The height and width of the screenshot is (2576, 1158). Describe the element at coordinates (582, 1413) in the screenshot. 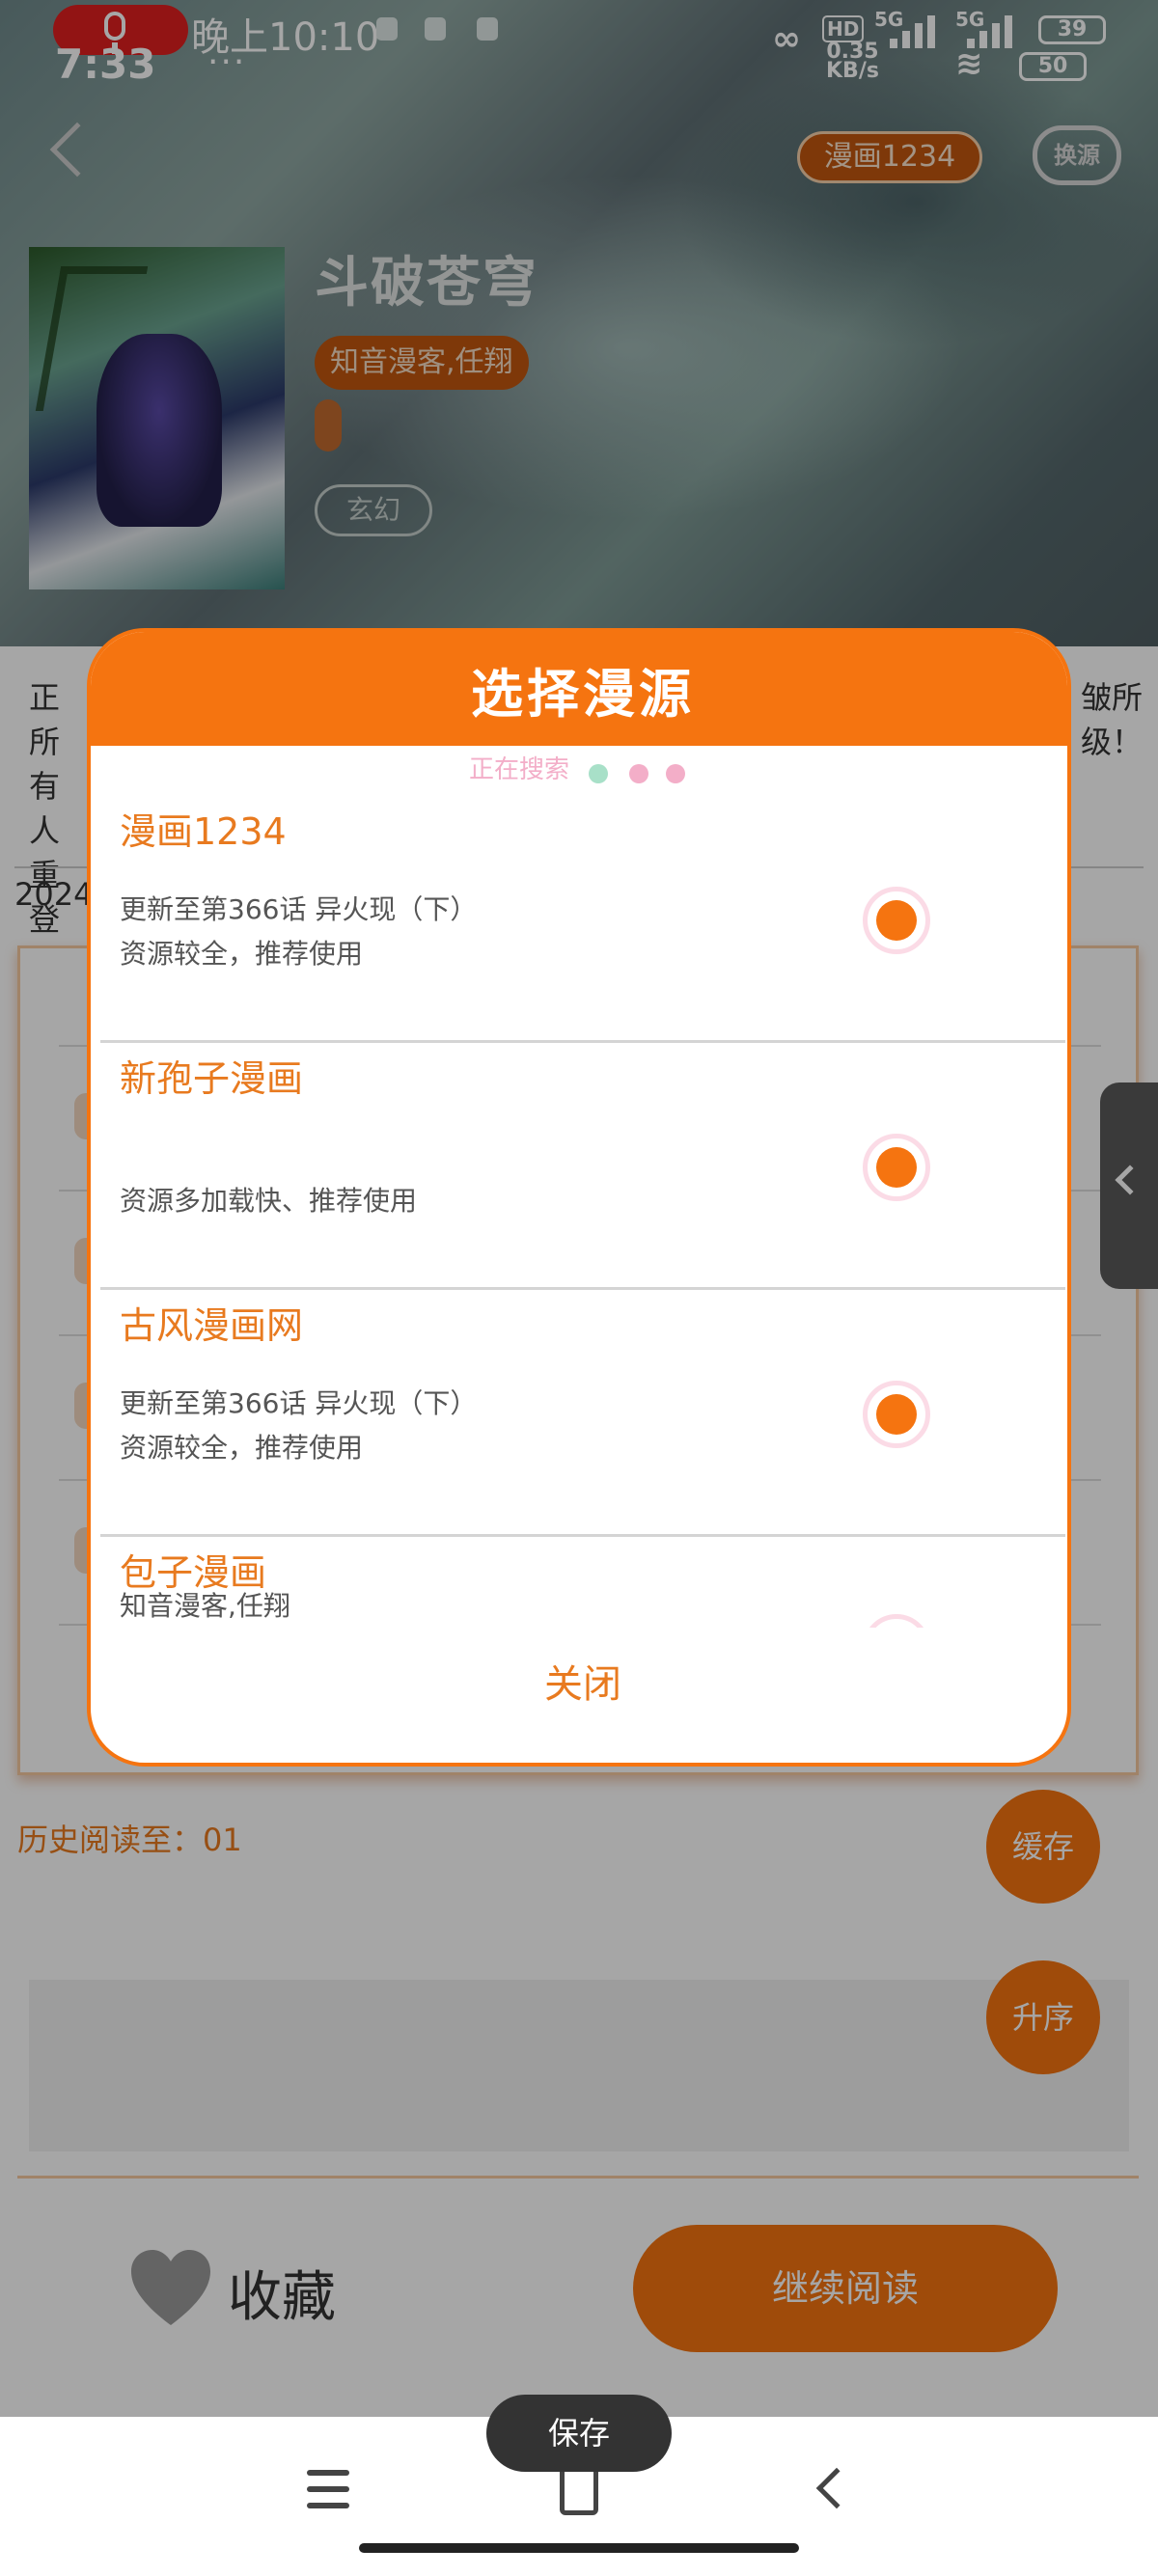

I see `source-item: 古风漫画网 更新至第366话 异火现（下） 资源较全，推荐使用` at that location.